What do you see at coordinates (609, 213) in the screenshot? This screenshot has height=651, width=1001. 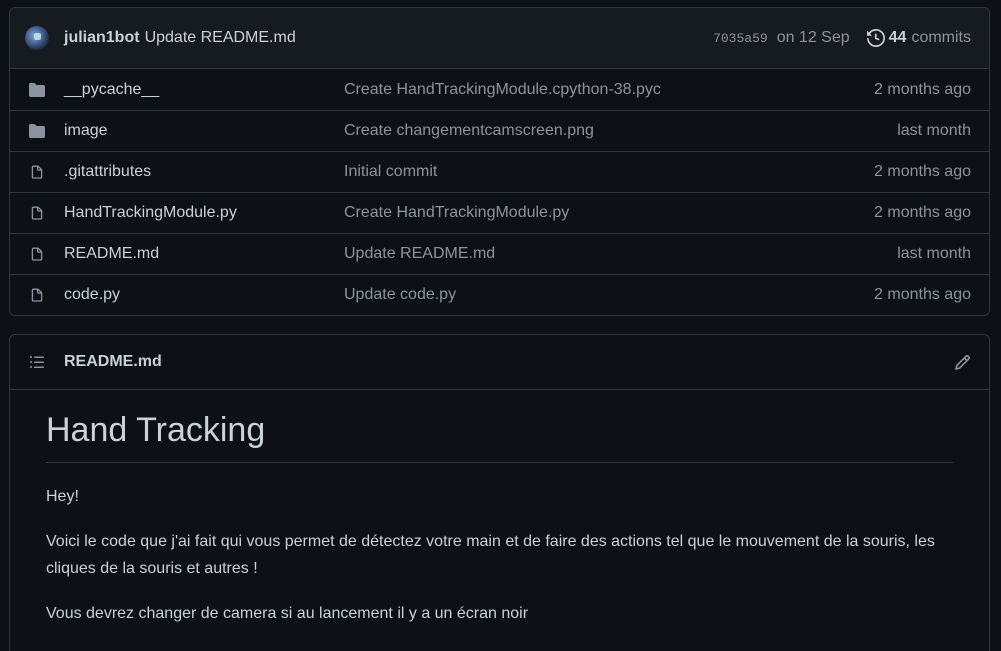 I see `file-commit-message: Create HandTrackingModule.py` at bounding box center [609, 213].